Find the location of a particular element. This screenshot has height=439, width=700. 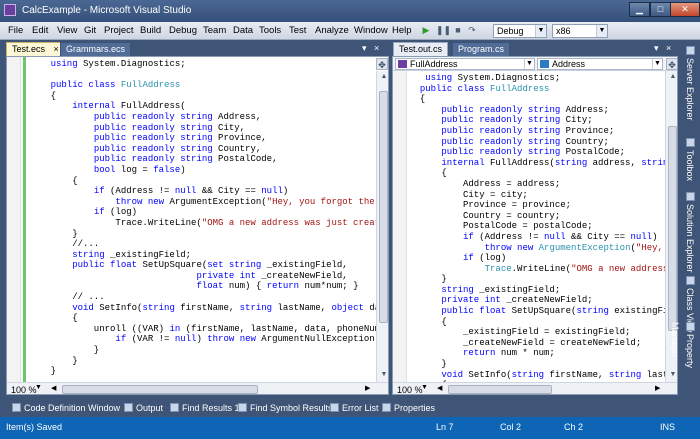

minimize-button: ▁ is located at coordinates (639, 9).